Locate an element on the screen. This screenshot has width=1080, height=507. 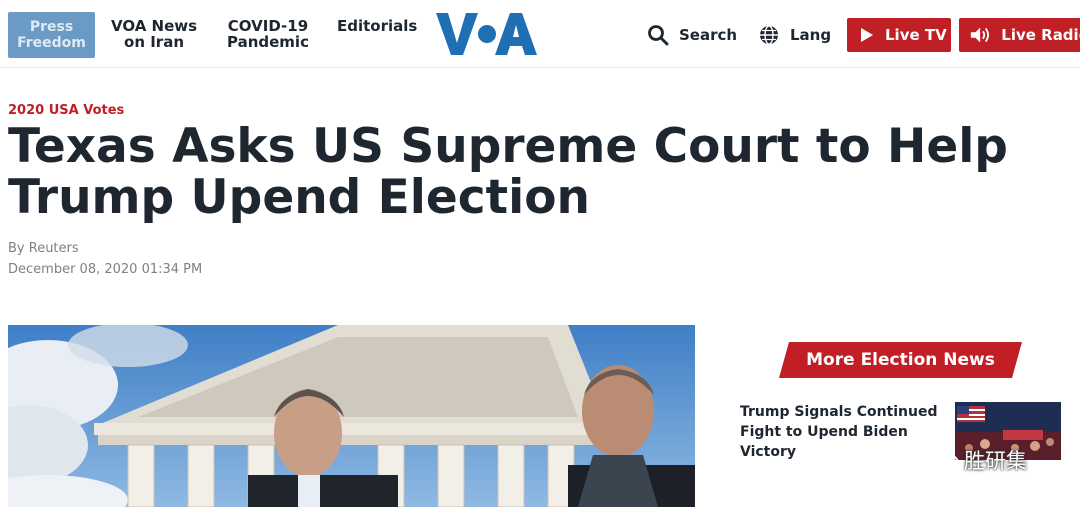
live-radio-label: Live Radio is located at coordinates (1040, 35).